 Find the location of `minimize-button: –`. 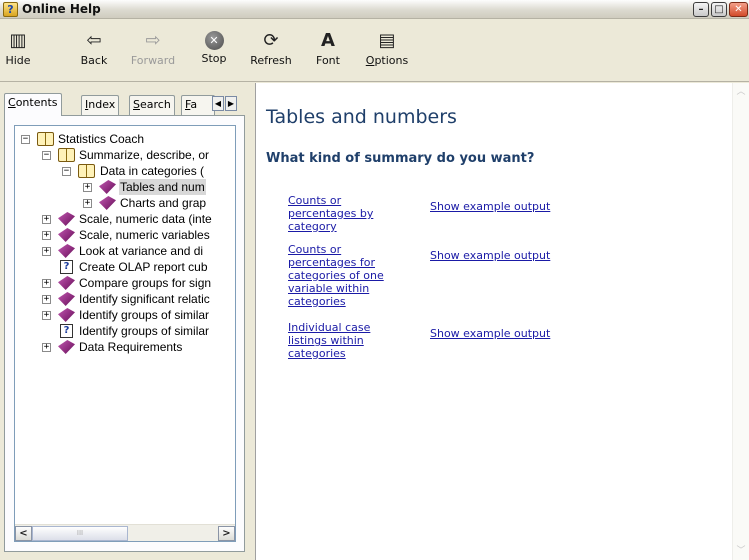

minimize-button: – is located at coordinates (701, 9).